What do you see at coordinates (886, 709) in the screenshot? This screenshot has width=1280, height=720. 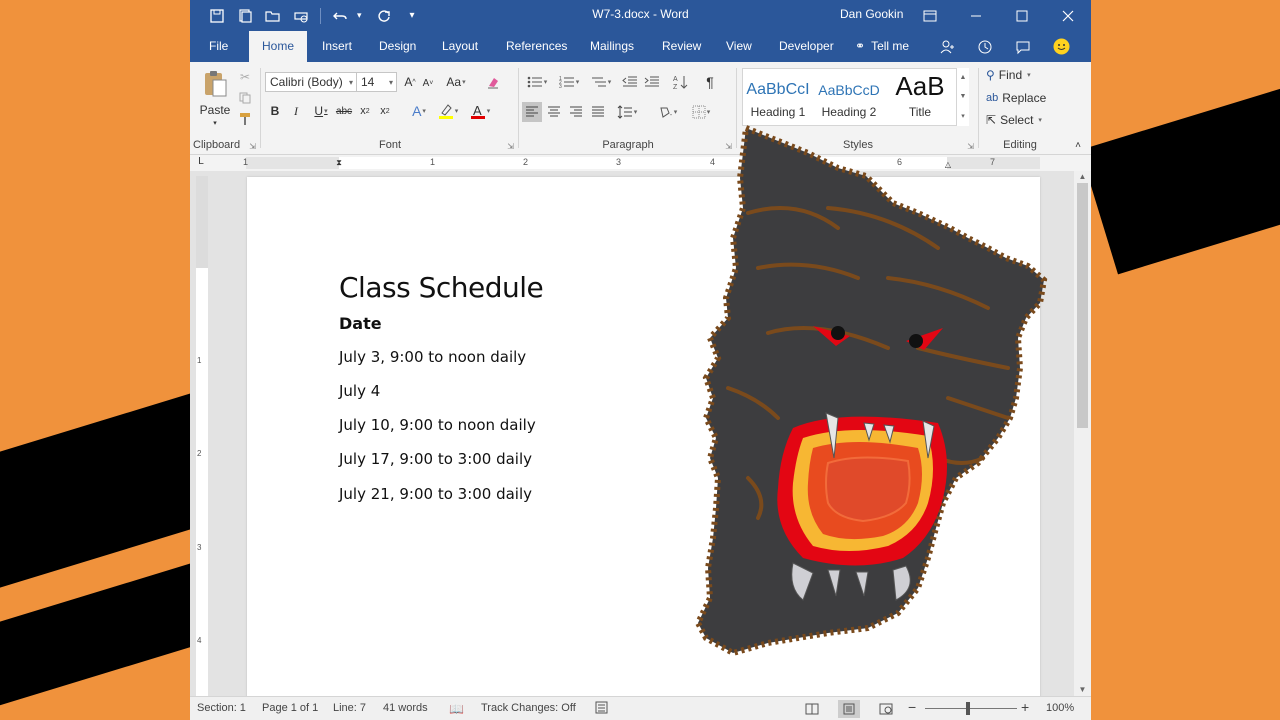 I see `web-layout-icon` at bounding box center [886, 709].